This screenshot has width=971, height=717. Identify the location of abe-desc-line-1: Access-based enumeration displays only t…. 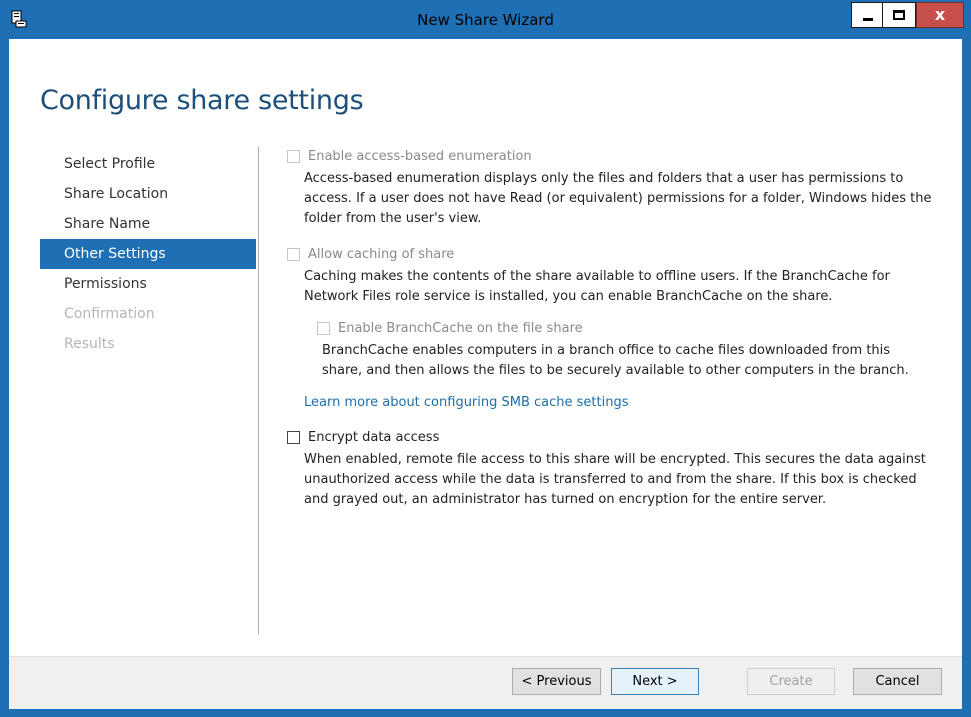
(604, 178).